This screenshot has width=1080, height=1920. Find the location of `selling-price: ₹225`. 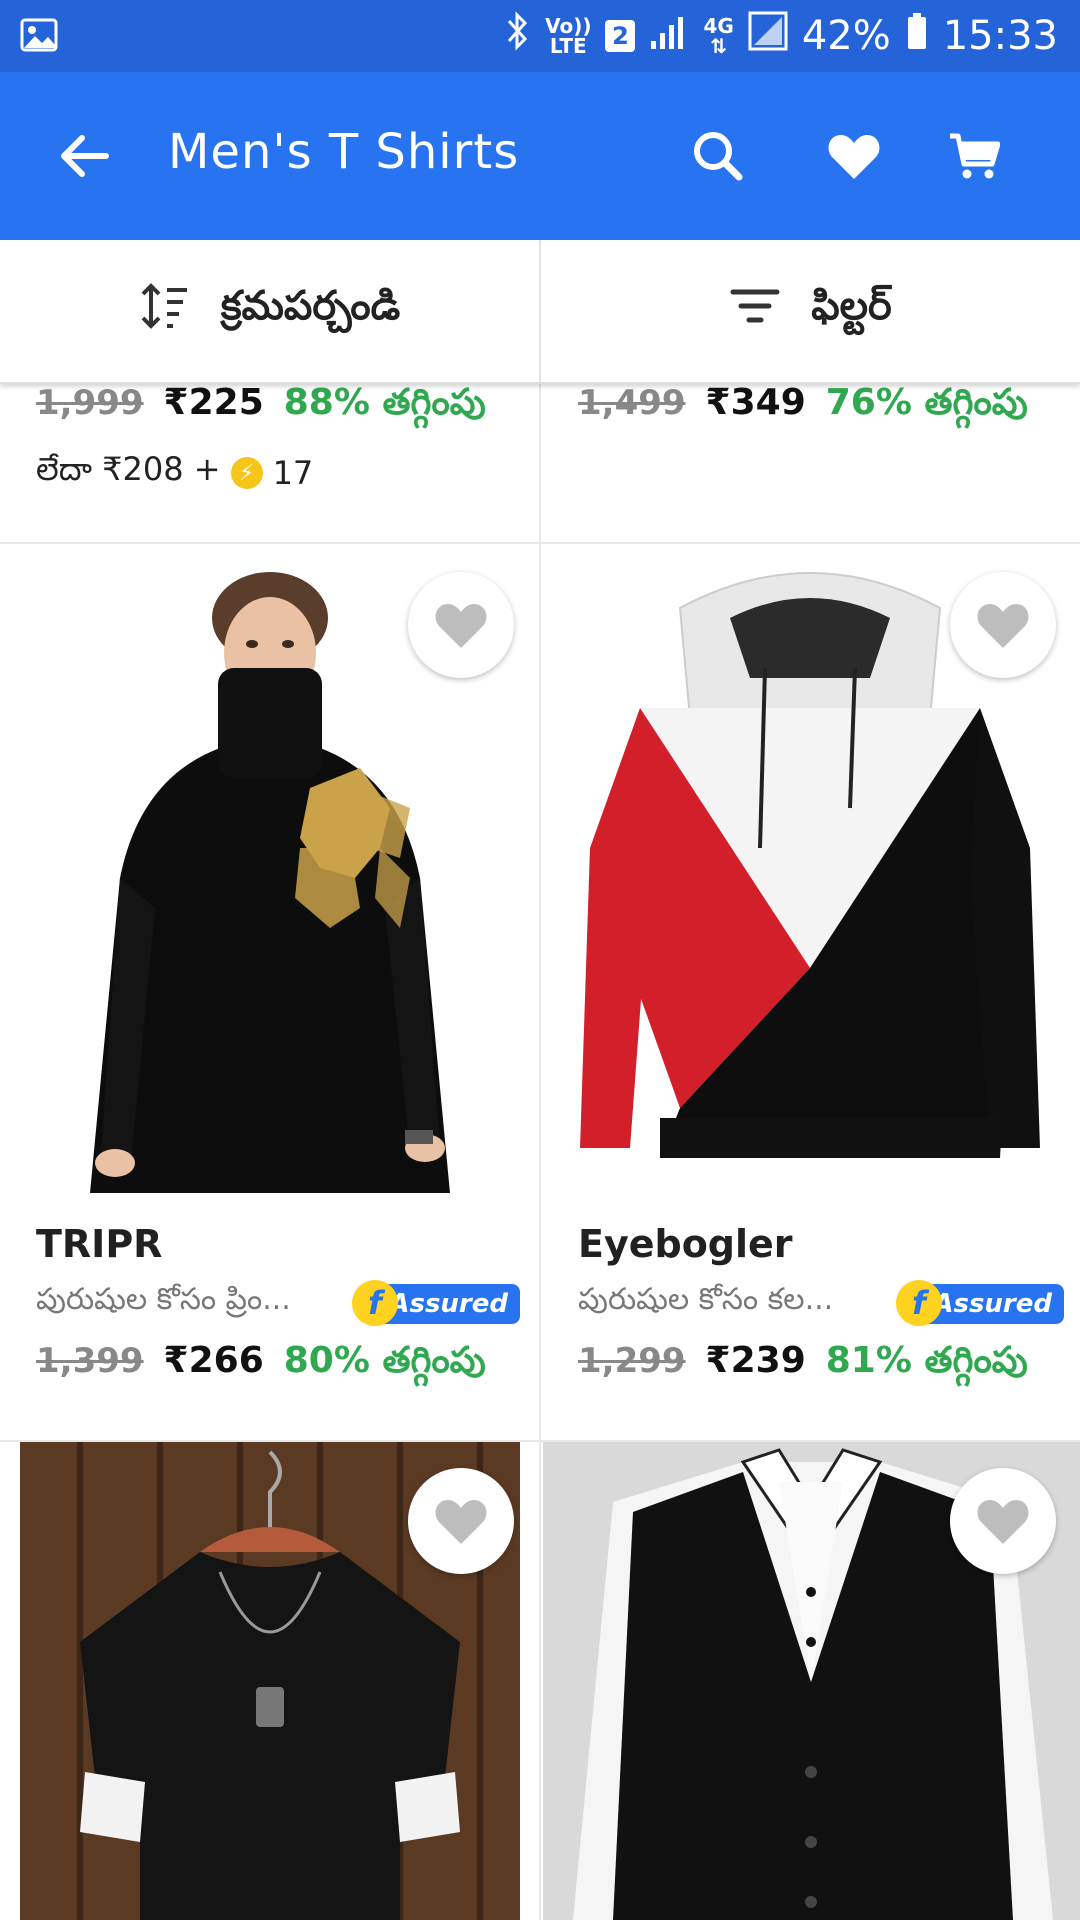

selling-price: ₹225 is located at coordinates (213, 402).